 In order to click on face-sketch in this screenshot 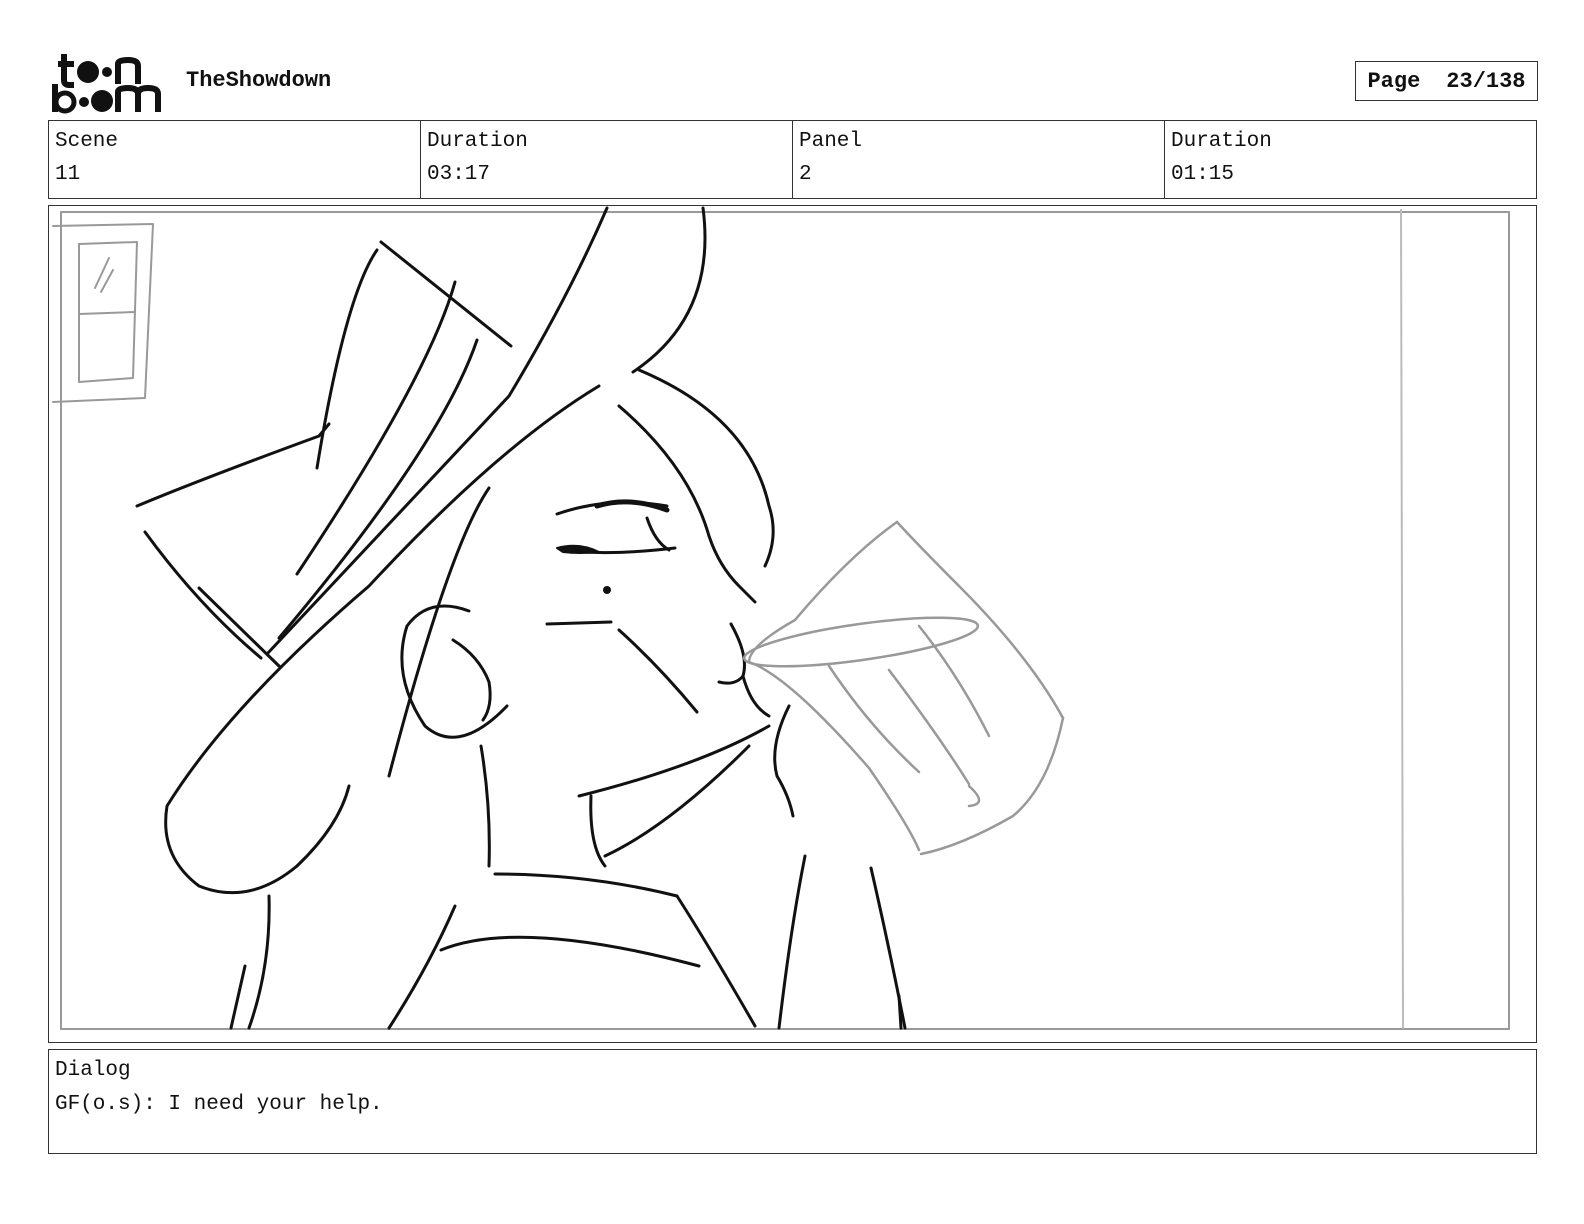, I will do `click(597, 636)`.